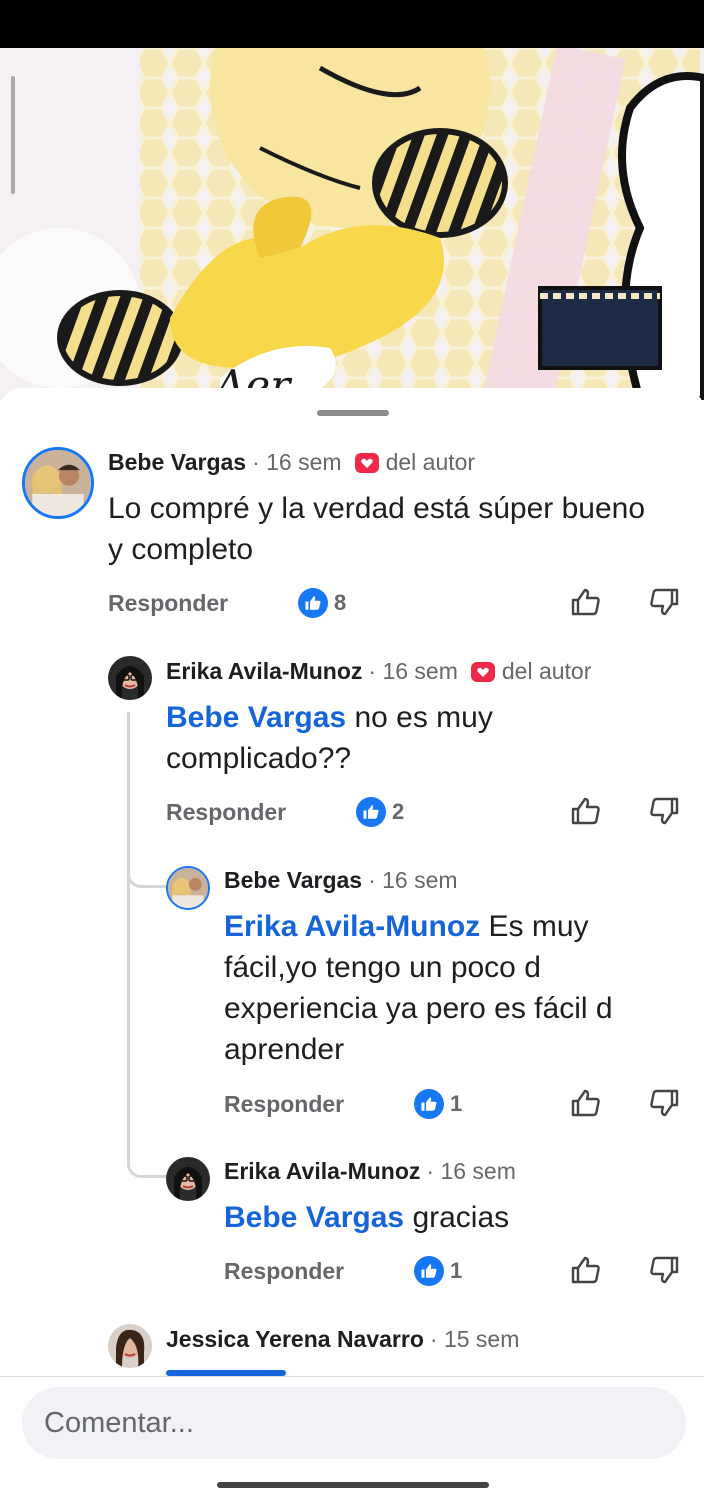 This screenshot has height=1500, width=704. I want to click on comment-time: · 15 sem, so click(474, 1339).